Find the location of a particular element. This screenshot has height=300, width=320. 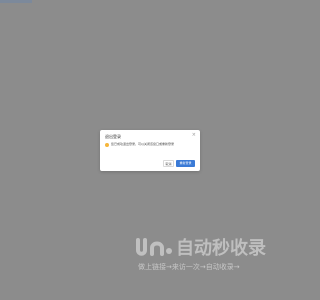

watermark: 自动秒收录 做上链接→来访一次→自动收录→ is located at coordinates (210, 255).